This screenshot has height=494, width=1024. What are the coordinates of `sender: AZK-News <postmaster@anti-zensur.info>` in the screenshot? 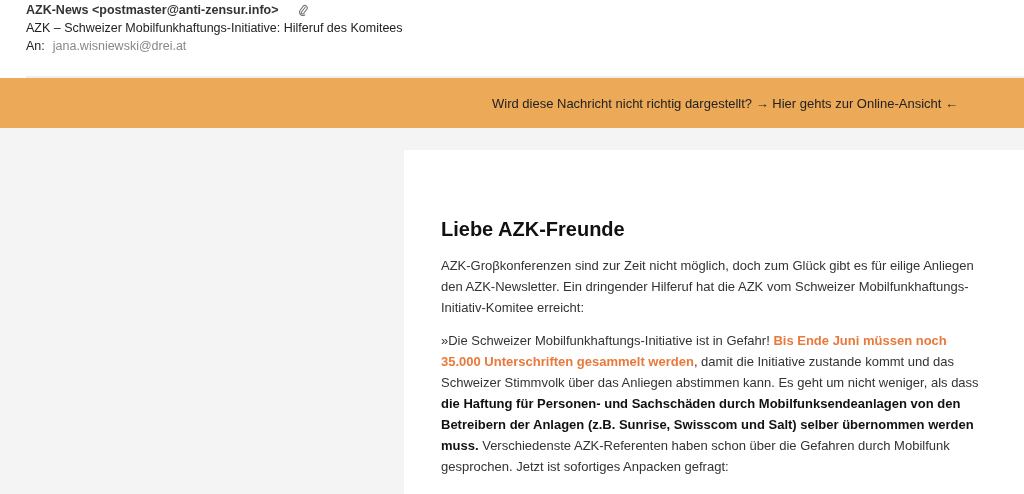 It's located at (152, 10).